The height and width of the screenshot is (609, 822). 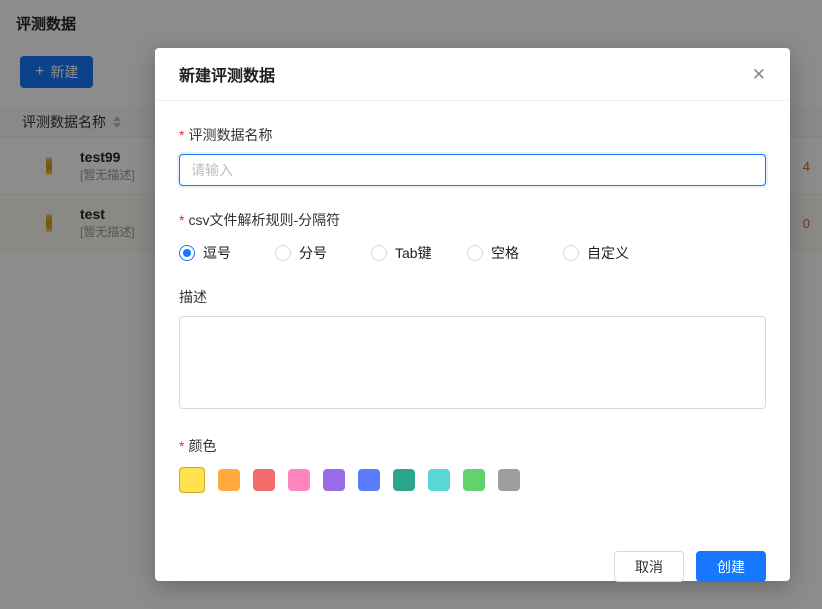 What do you see at coordinates (759, 74) in the screenshot?
I see `close-icon: ✕` at bounding box center [759, 74].